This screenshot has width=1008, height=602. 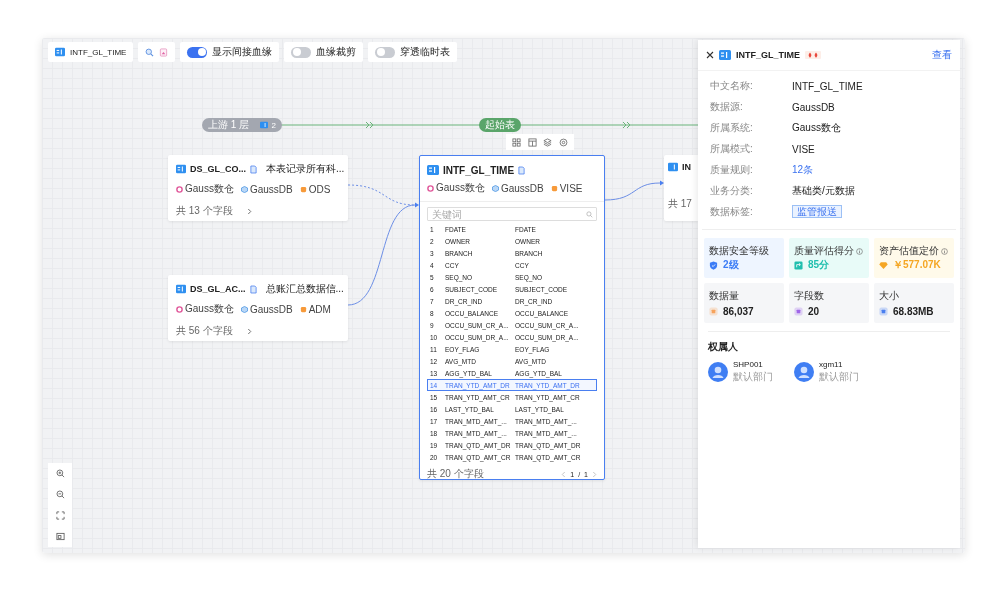 I want to click on fit-screen-icon, so click(x=60, y=515).